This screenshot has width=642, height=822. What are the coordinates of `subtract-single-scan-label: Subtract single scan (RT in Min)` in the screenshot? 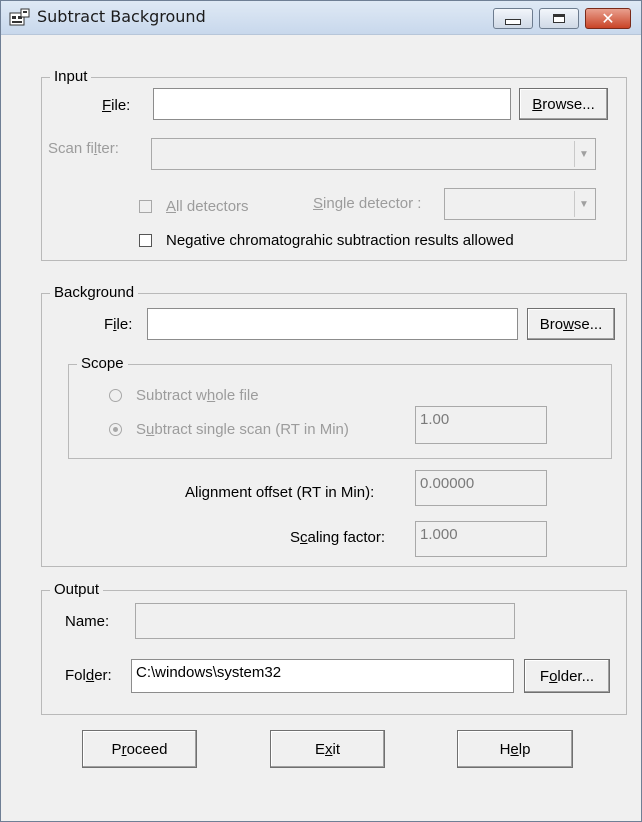 It's located at (242, 429).